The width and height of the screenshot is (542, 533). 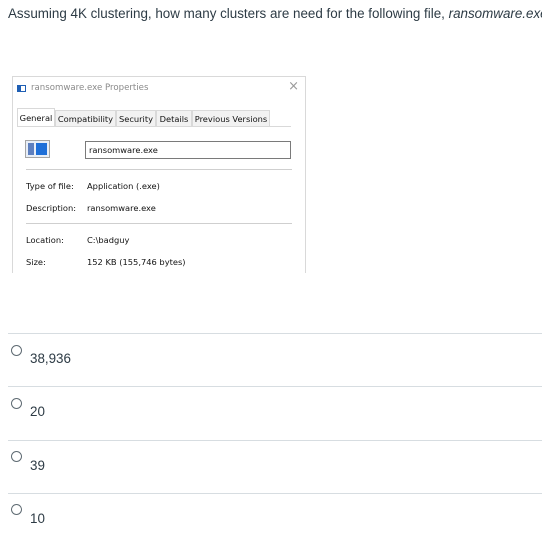 I want to click on tab-details: Details, so click(x=174, y=118).